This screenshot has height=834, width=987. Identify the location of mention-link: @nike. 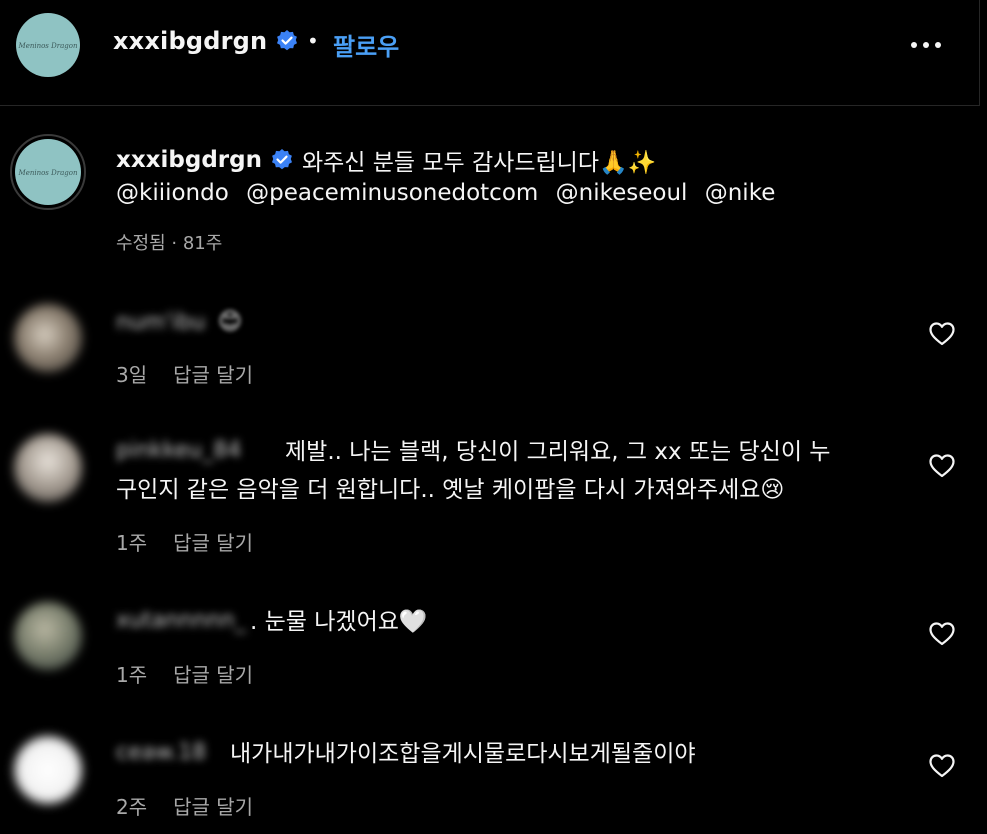
(740, 193).